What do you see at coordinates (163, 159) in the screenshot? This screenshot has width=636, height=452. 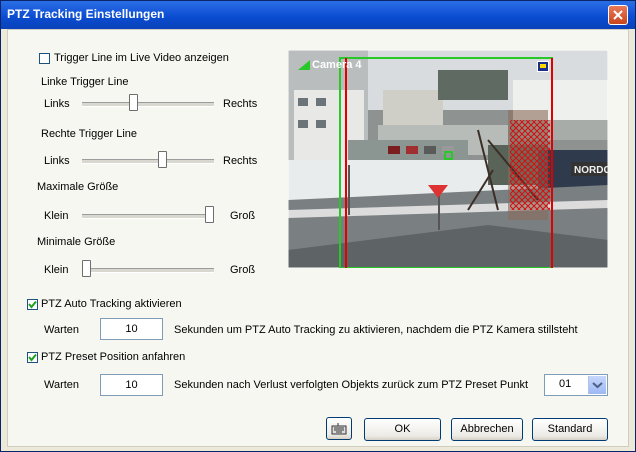 I see `right-trigger-slider` at bounding box center [163, 159].